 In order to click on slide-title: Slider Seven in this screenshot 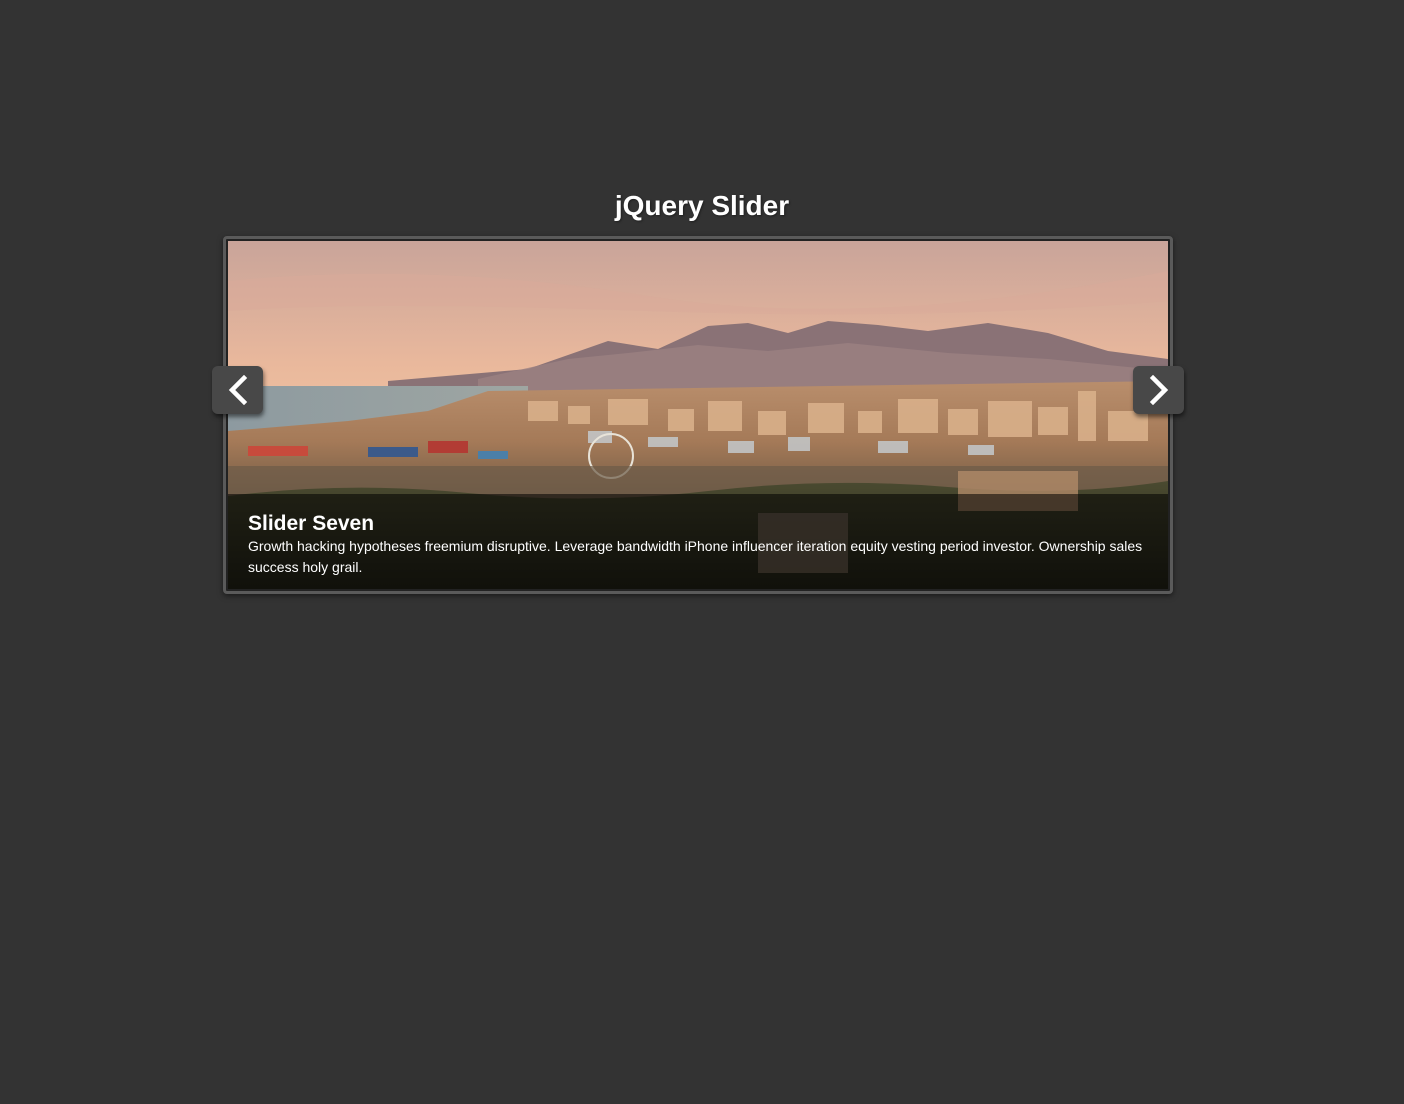, I will do `click(311, 523)`.